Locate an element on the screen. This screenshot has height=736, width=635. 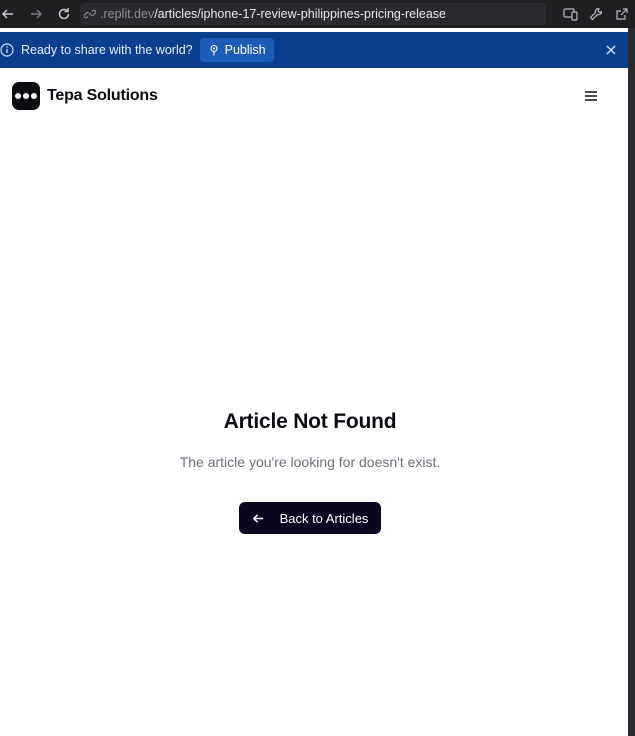
open-new-tab-button is located at coordinates (622, 14).